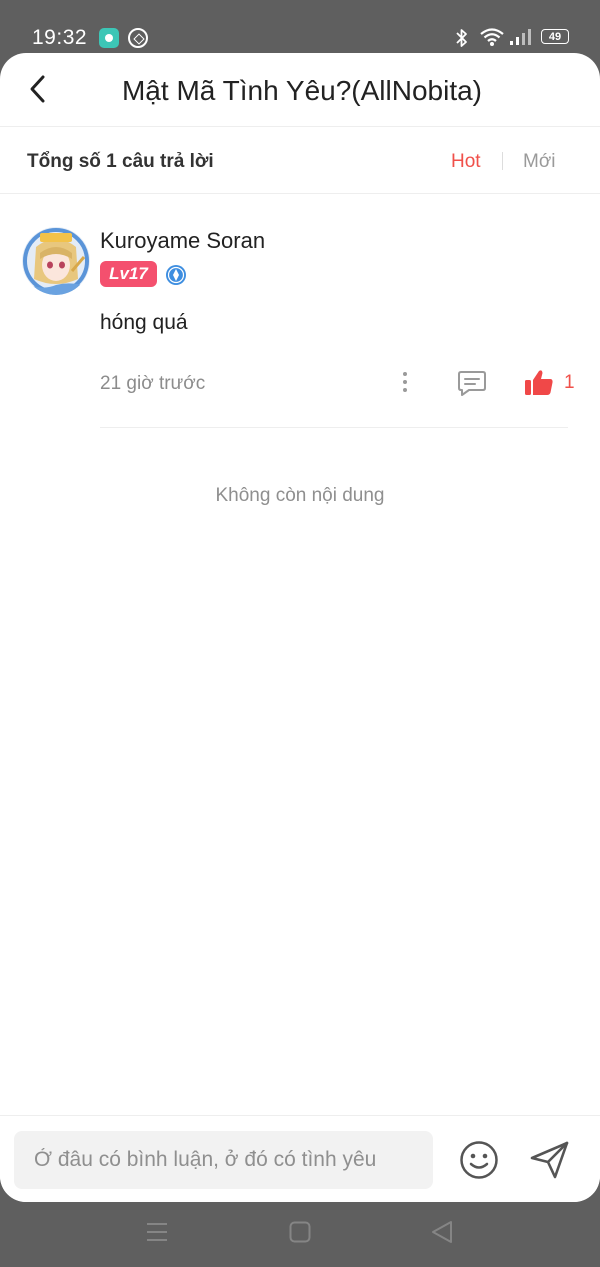  I want to click on answers-bar: Tổng số 1 câu trả lời Hot Mới, so click(300, 160).